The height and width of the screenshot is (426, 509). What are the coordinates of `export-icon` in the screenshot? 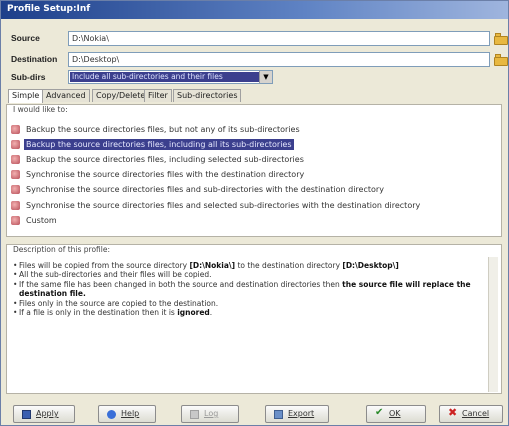 It's located at (278, 414).